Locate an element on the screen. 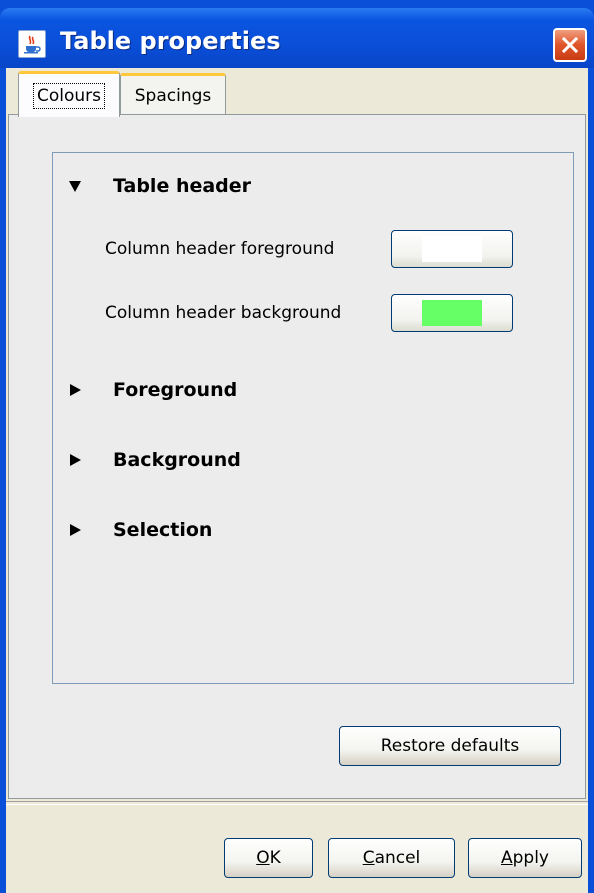 Image resolution: width=594 pixels, height=893 pixels. tab-spacings: Spacings is located at coordinates (173, 94).